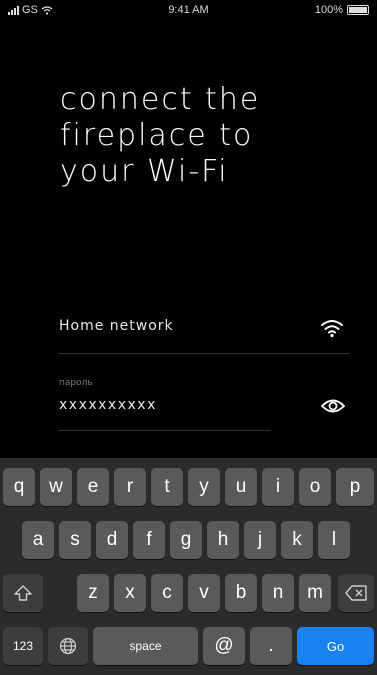 The height and width of the screenshot is (675, 377). I want to click on key-j: j, so click(260, 540).